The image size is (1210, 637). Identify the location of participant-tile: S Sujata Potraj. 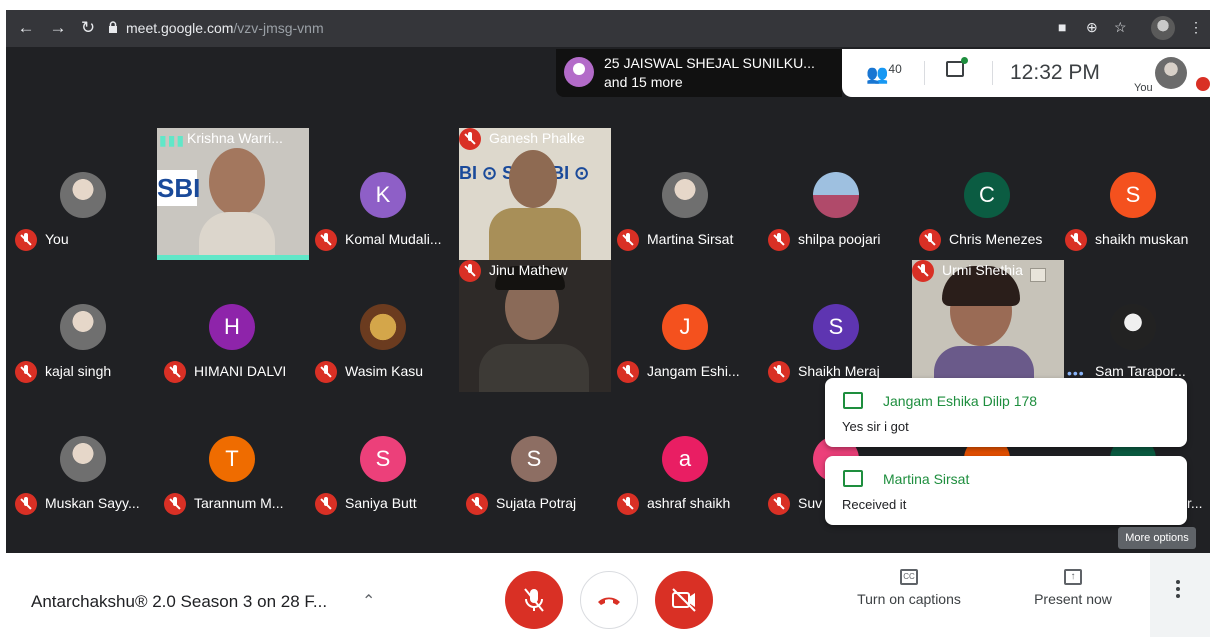
(535, 458).